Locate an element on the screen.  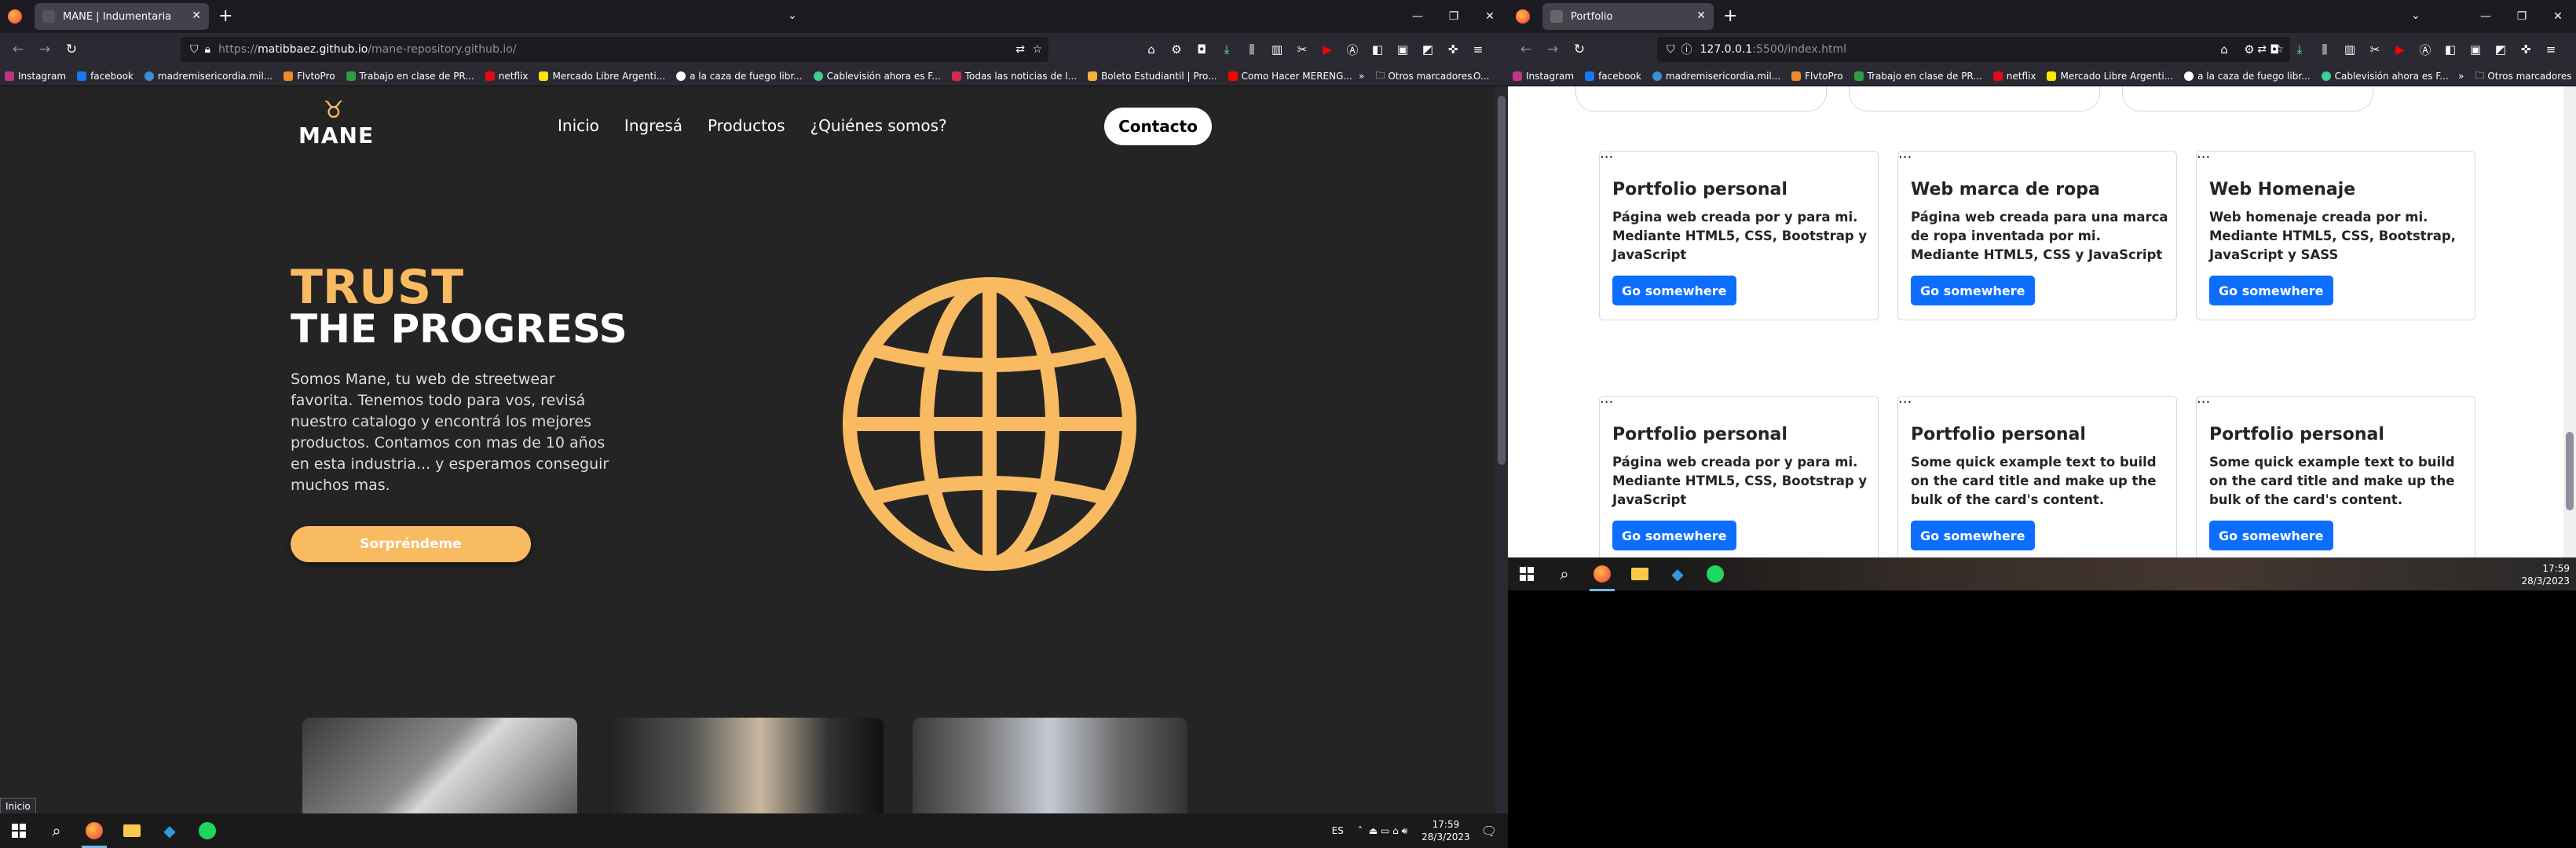
notifications-icon: 🗨︎ is located at coordinates (1489, 832).